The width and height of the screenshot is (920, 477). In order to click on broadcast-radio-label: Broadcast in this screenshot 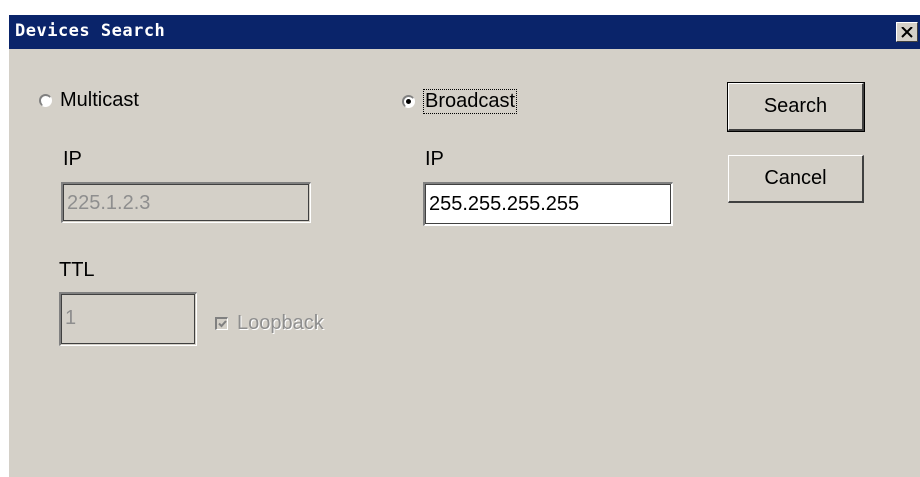, I will do `click(470, 101)`.